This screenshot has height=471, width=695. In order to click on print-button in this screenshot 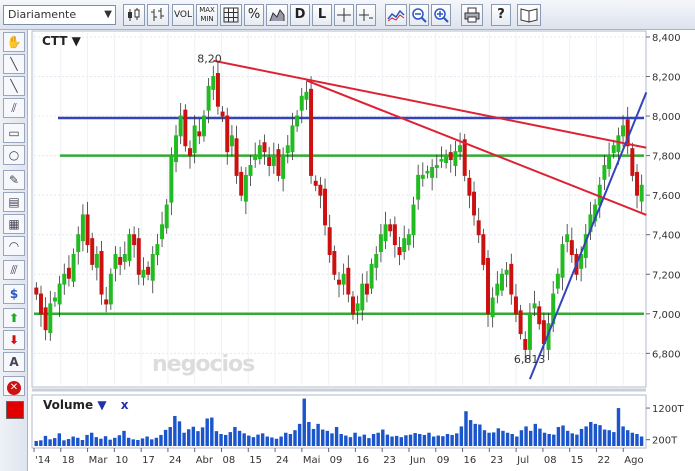, I will do `click(472, 15)`.